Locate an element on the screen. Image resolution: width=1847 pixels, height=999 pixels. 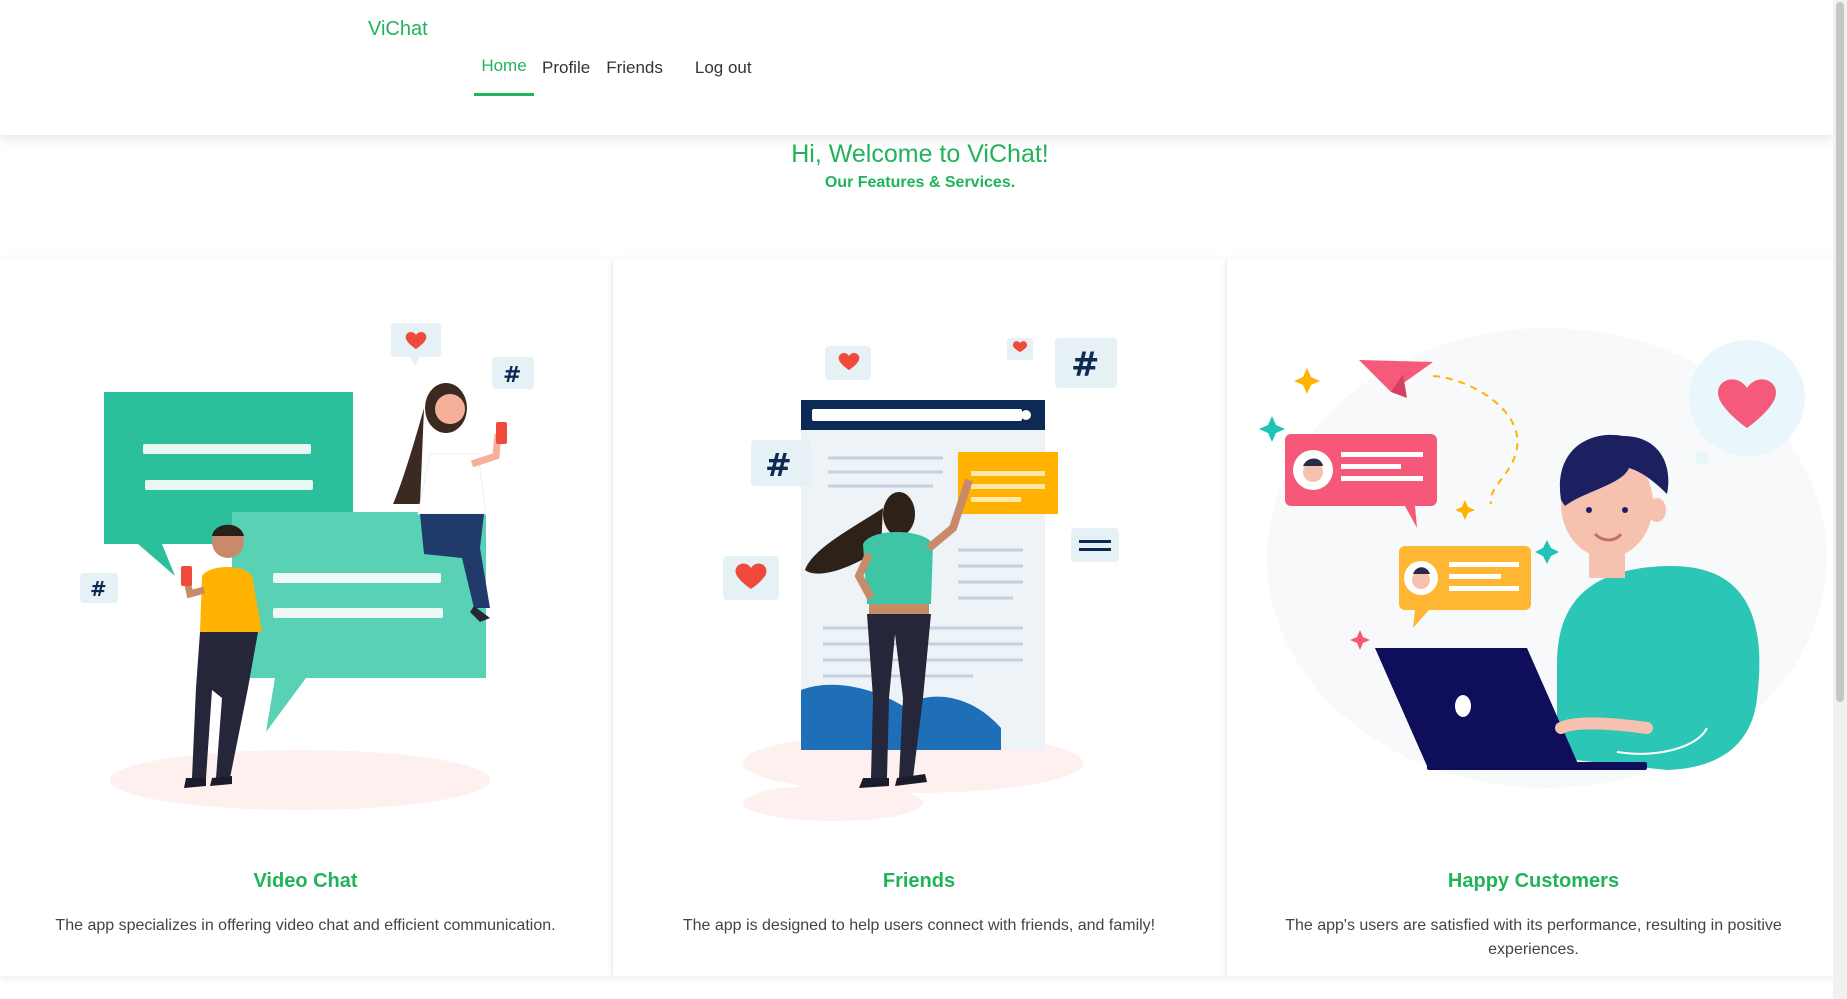
nav-link-logout: Log out is located at coordinates (723, 74).